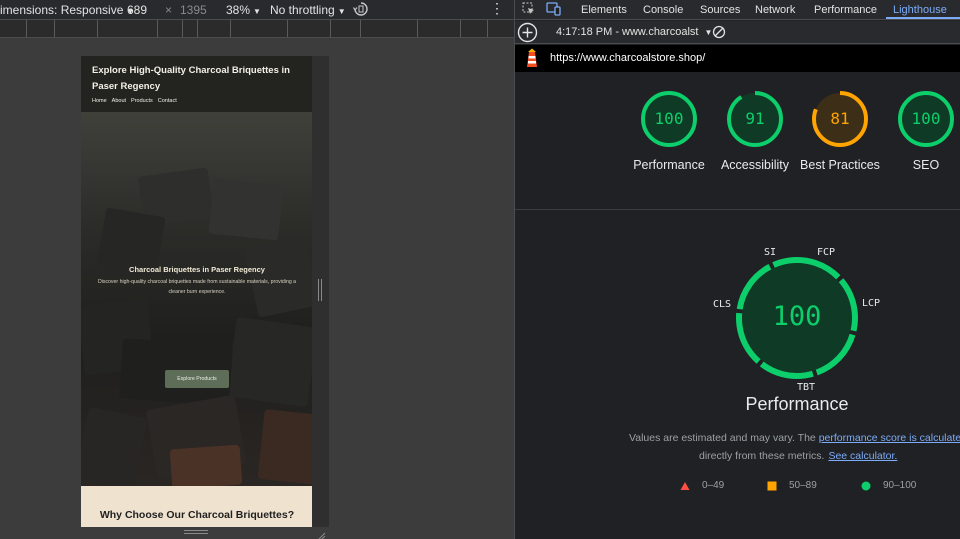 Image resolution: width=960 pixels, height=539 pixels. I want to click on rotate-icon, so click(360, 10).